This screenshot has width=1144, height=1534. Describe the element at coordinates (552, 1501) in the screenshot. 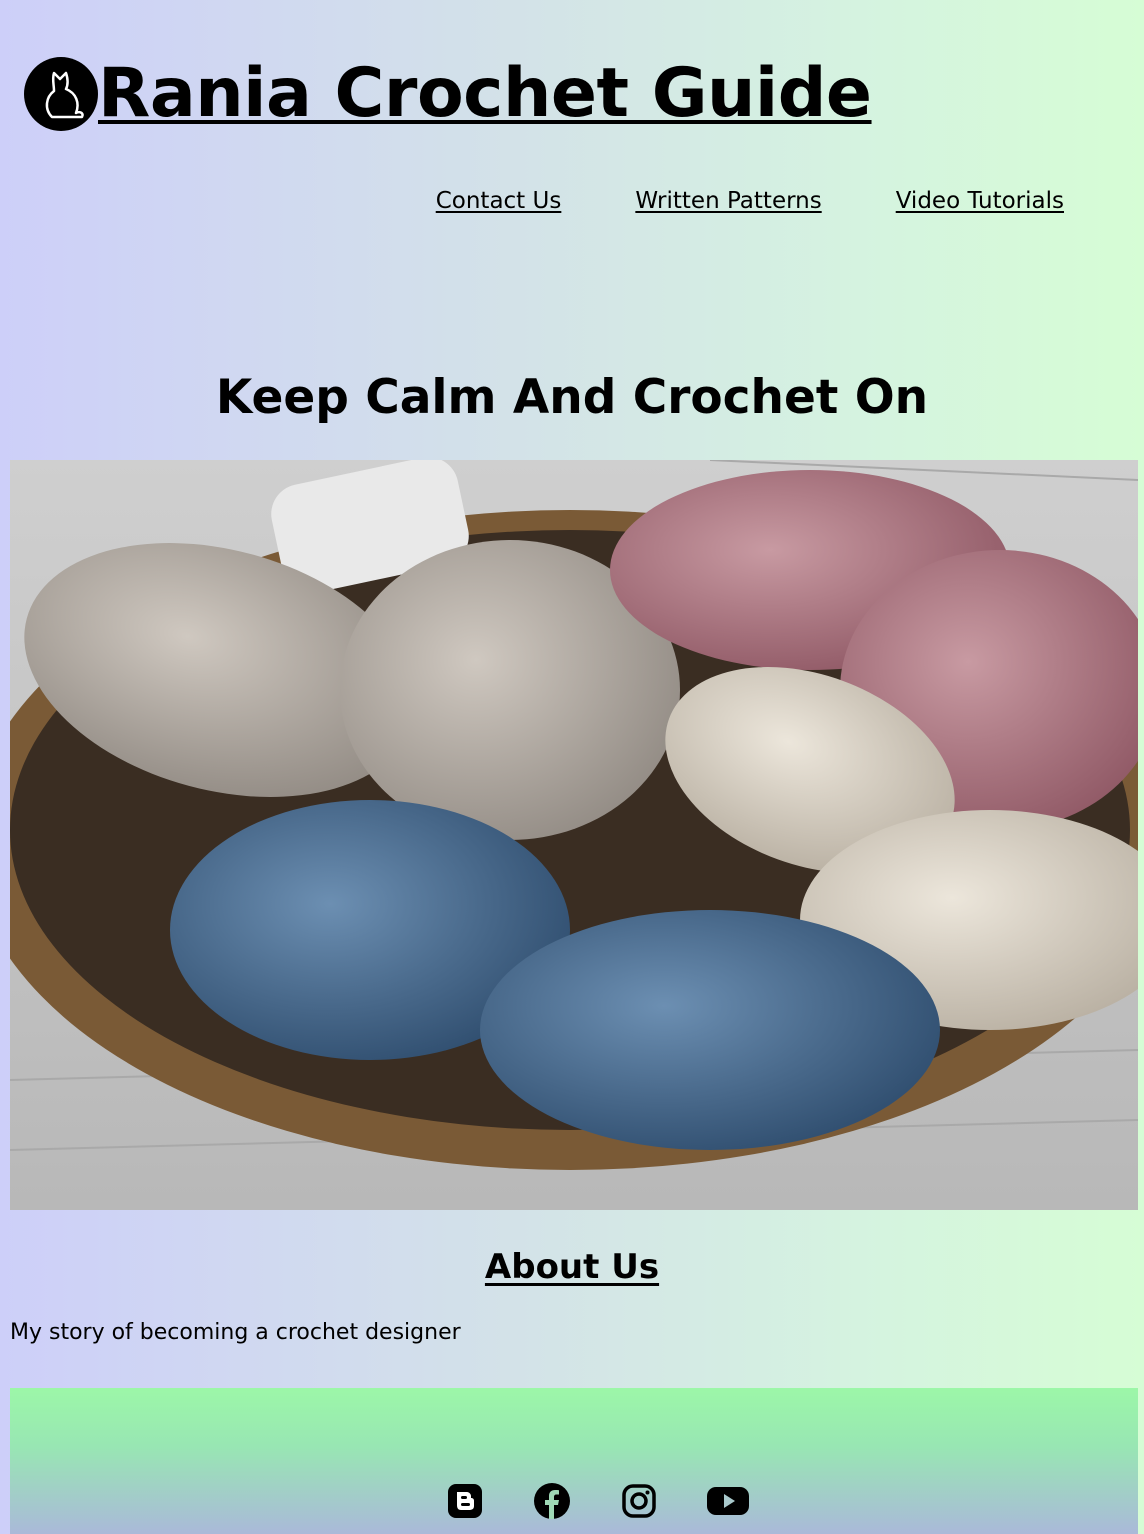

I see `facebook-icon` at that location.